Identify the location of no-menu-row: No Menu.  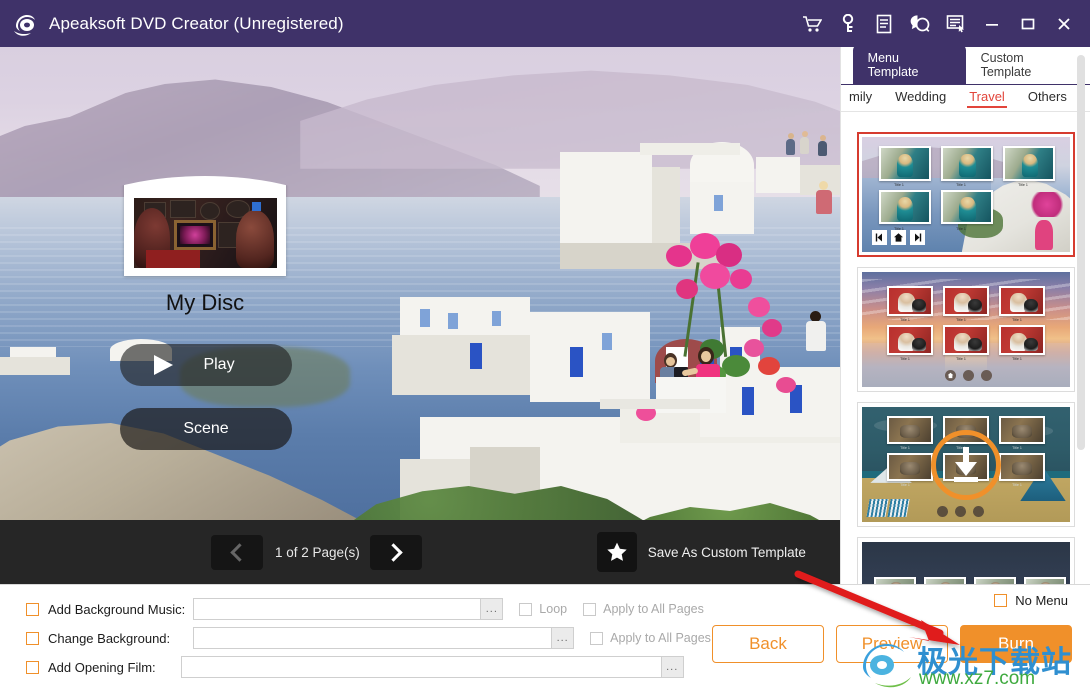
(1031, 600).